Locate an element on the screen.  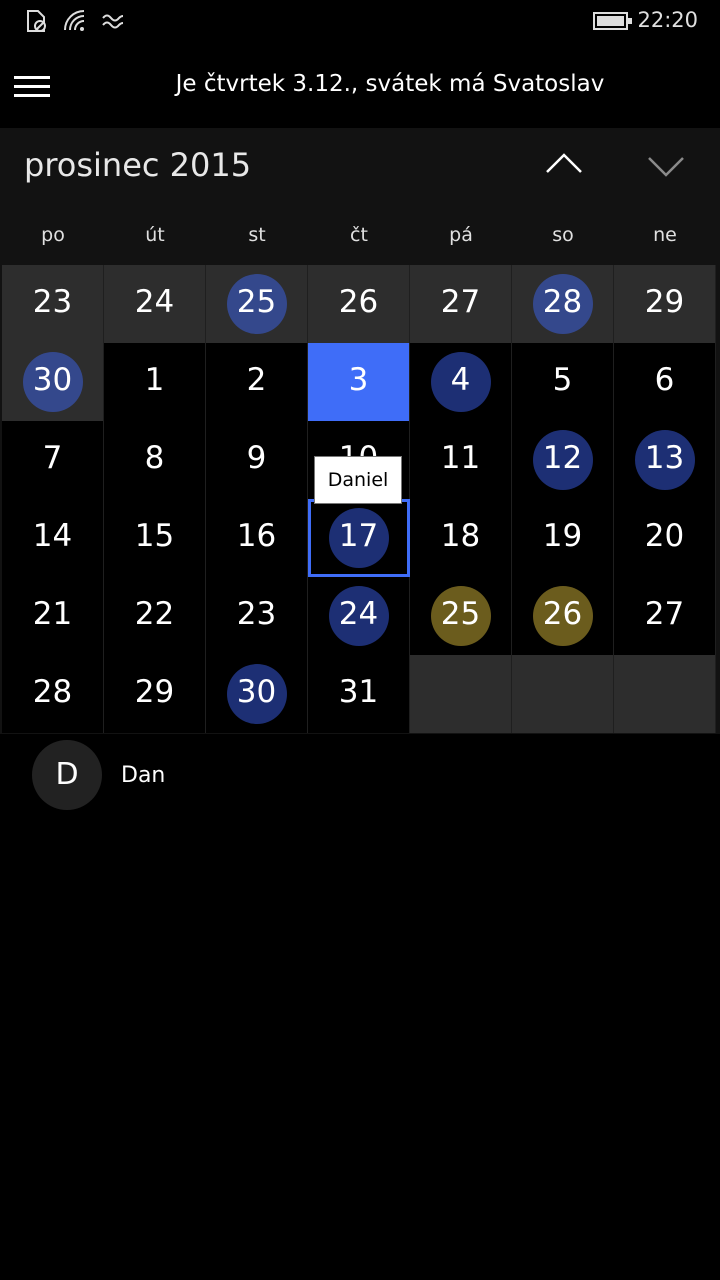
day-number: 14 is located at coordinates (52, 536).